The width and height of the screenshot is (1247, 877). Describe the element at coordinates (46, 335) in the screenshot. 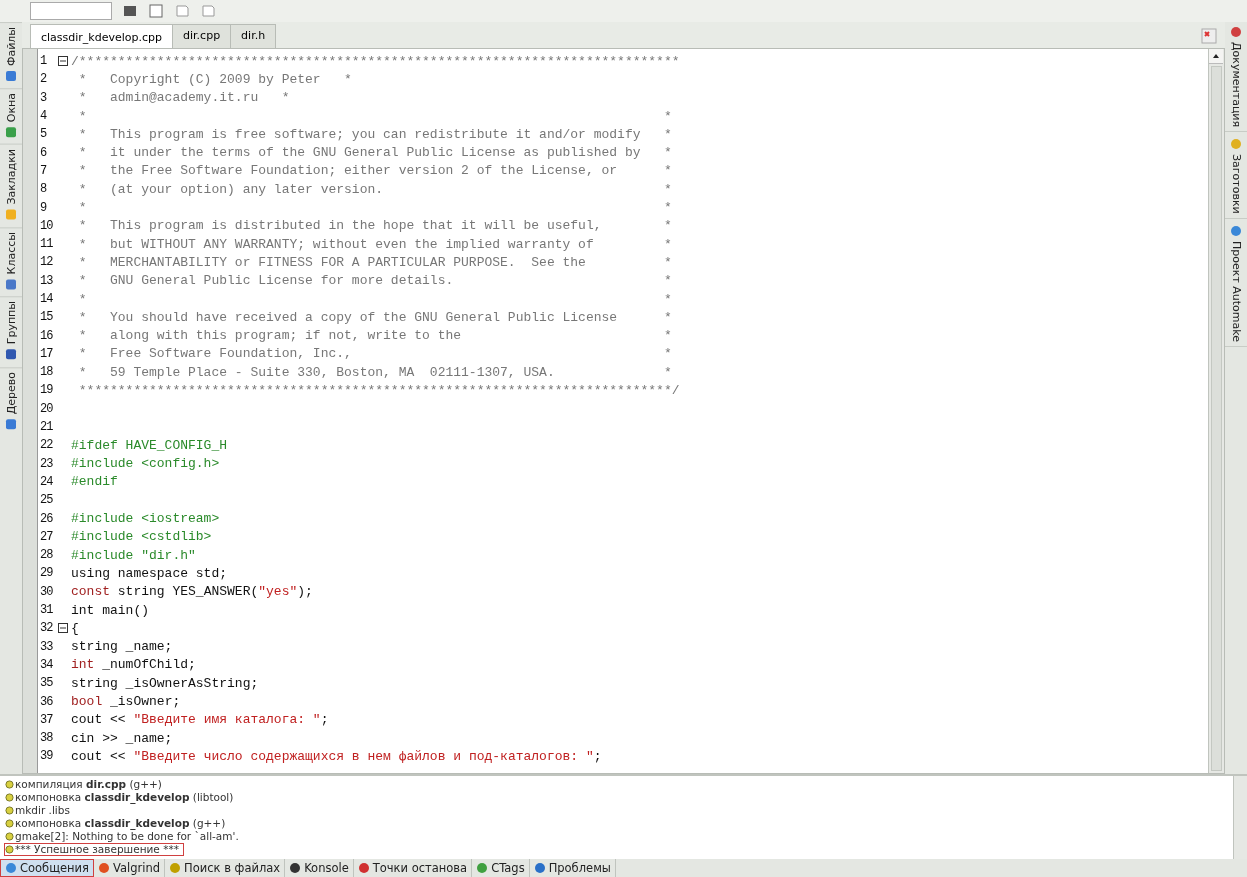

I see `line-number: 16` at that location.